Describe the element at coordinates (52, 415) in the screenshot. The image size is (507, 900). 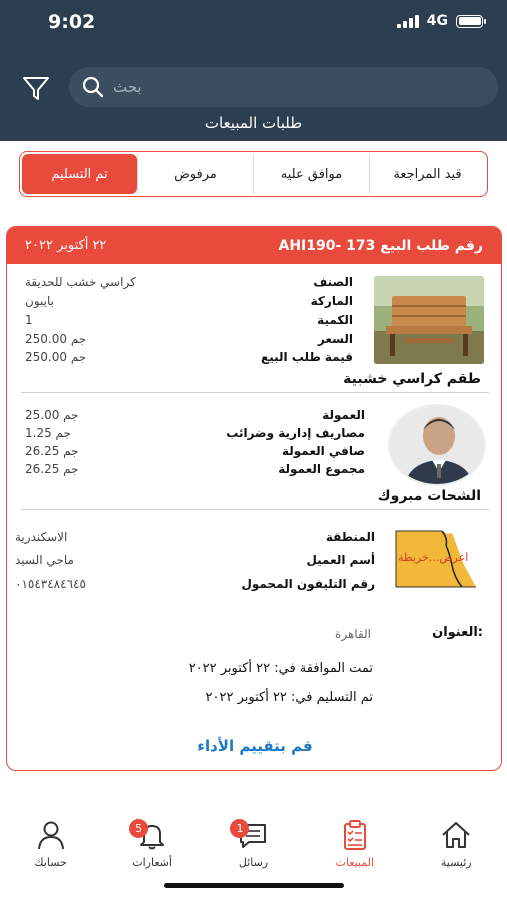
I see `field-value: جم 25.00` at that location.